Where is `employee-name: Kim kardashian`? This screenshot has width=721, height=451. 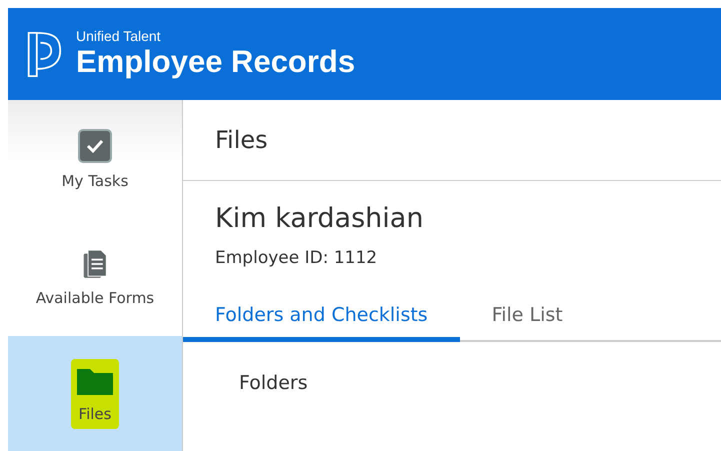
employee-name: Kim kardashian is located at coordinates (319, 218).